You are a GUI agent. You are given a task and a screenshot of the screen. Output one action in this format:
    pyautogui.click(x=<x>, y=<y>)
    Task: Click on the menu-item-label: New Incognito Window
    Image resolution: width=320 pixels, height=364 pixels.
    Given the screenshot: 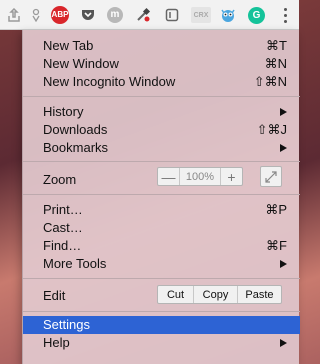 What is the action you would take?
    pyautogui.click(x=109, y=81)
    